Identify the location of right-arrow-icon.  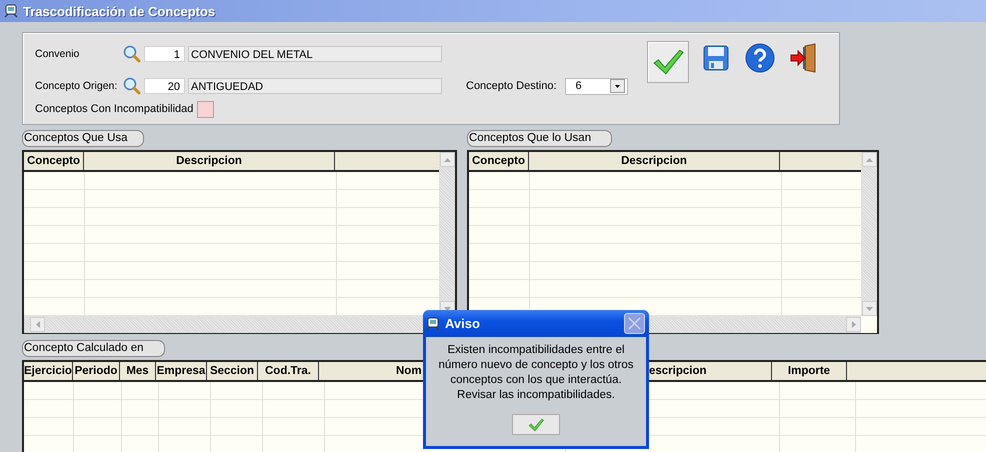
(854, 324).